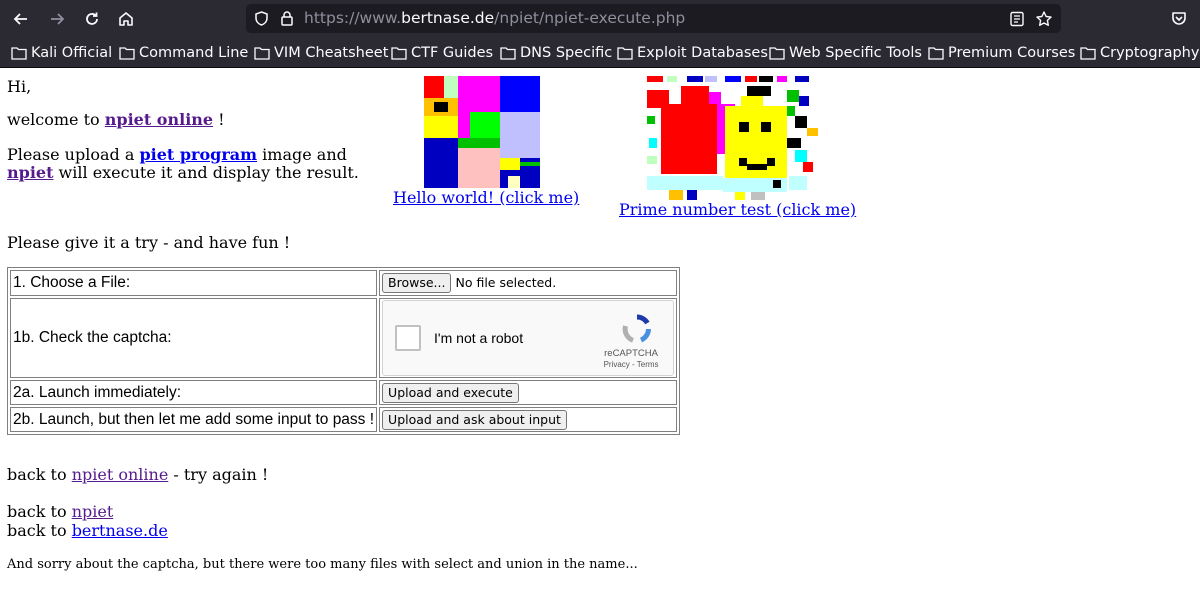 This screenshot has height=608, width=1200. Describe the element at coordinates (482, 132) in the screenshot. I see `hello-world-piet-image` at that location.